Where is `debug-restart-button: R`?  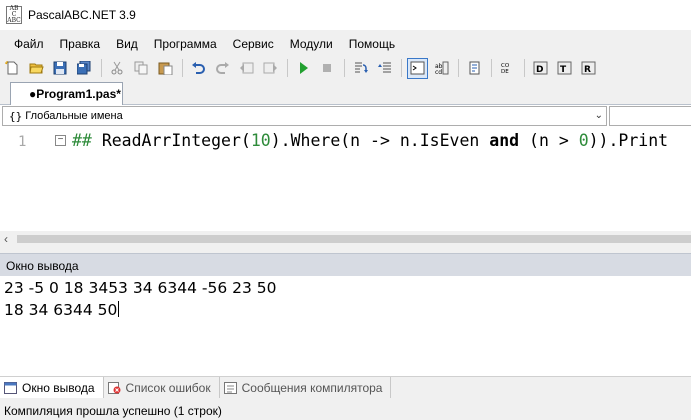
debug-restart-button: R is located at coordinates (588, 68).